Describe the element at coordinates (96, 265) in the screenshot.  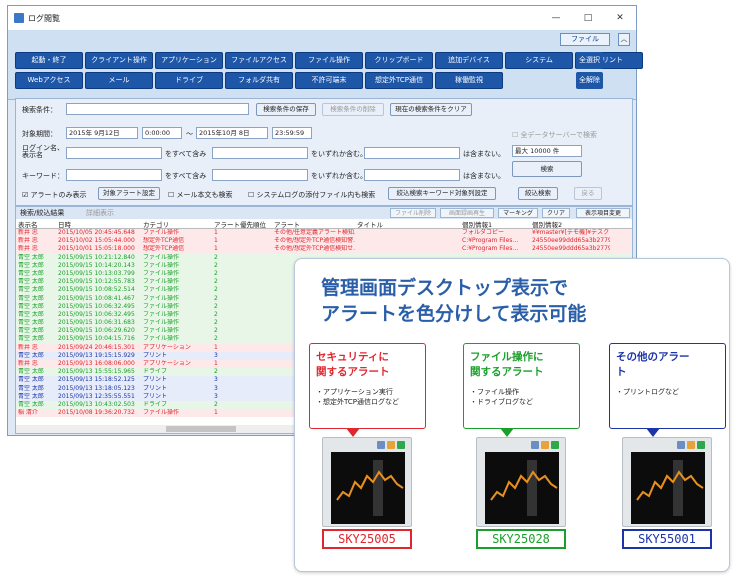
I see `table-cell: 2015/09/15 10:14:20.143` at that location.